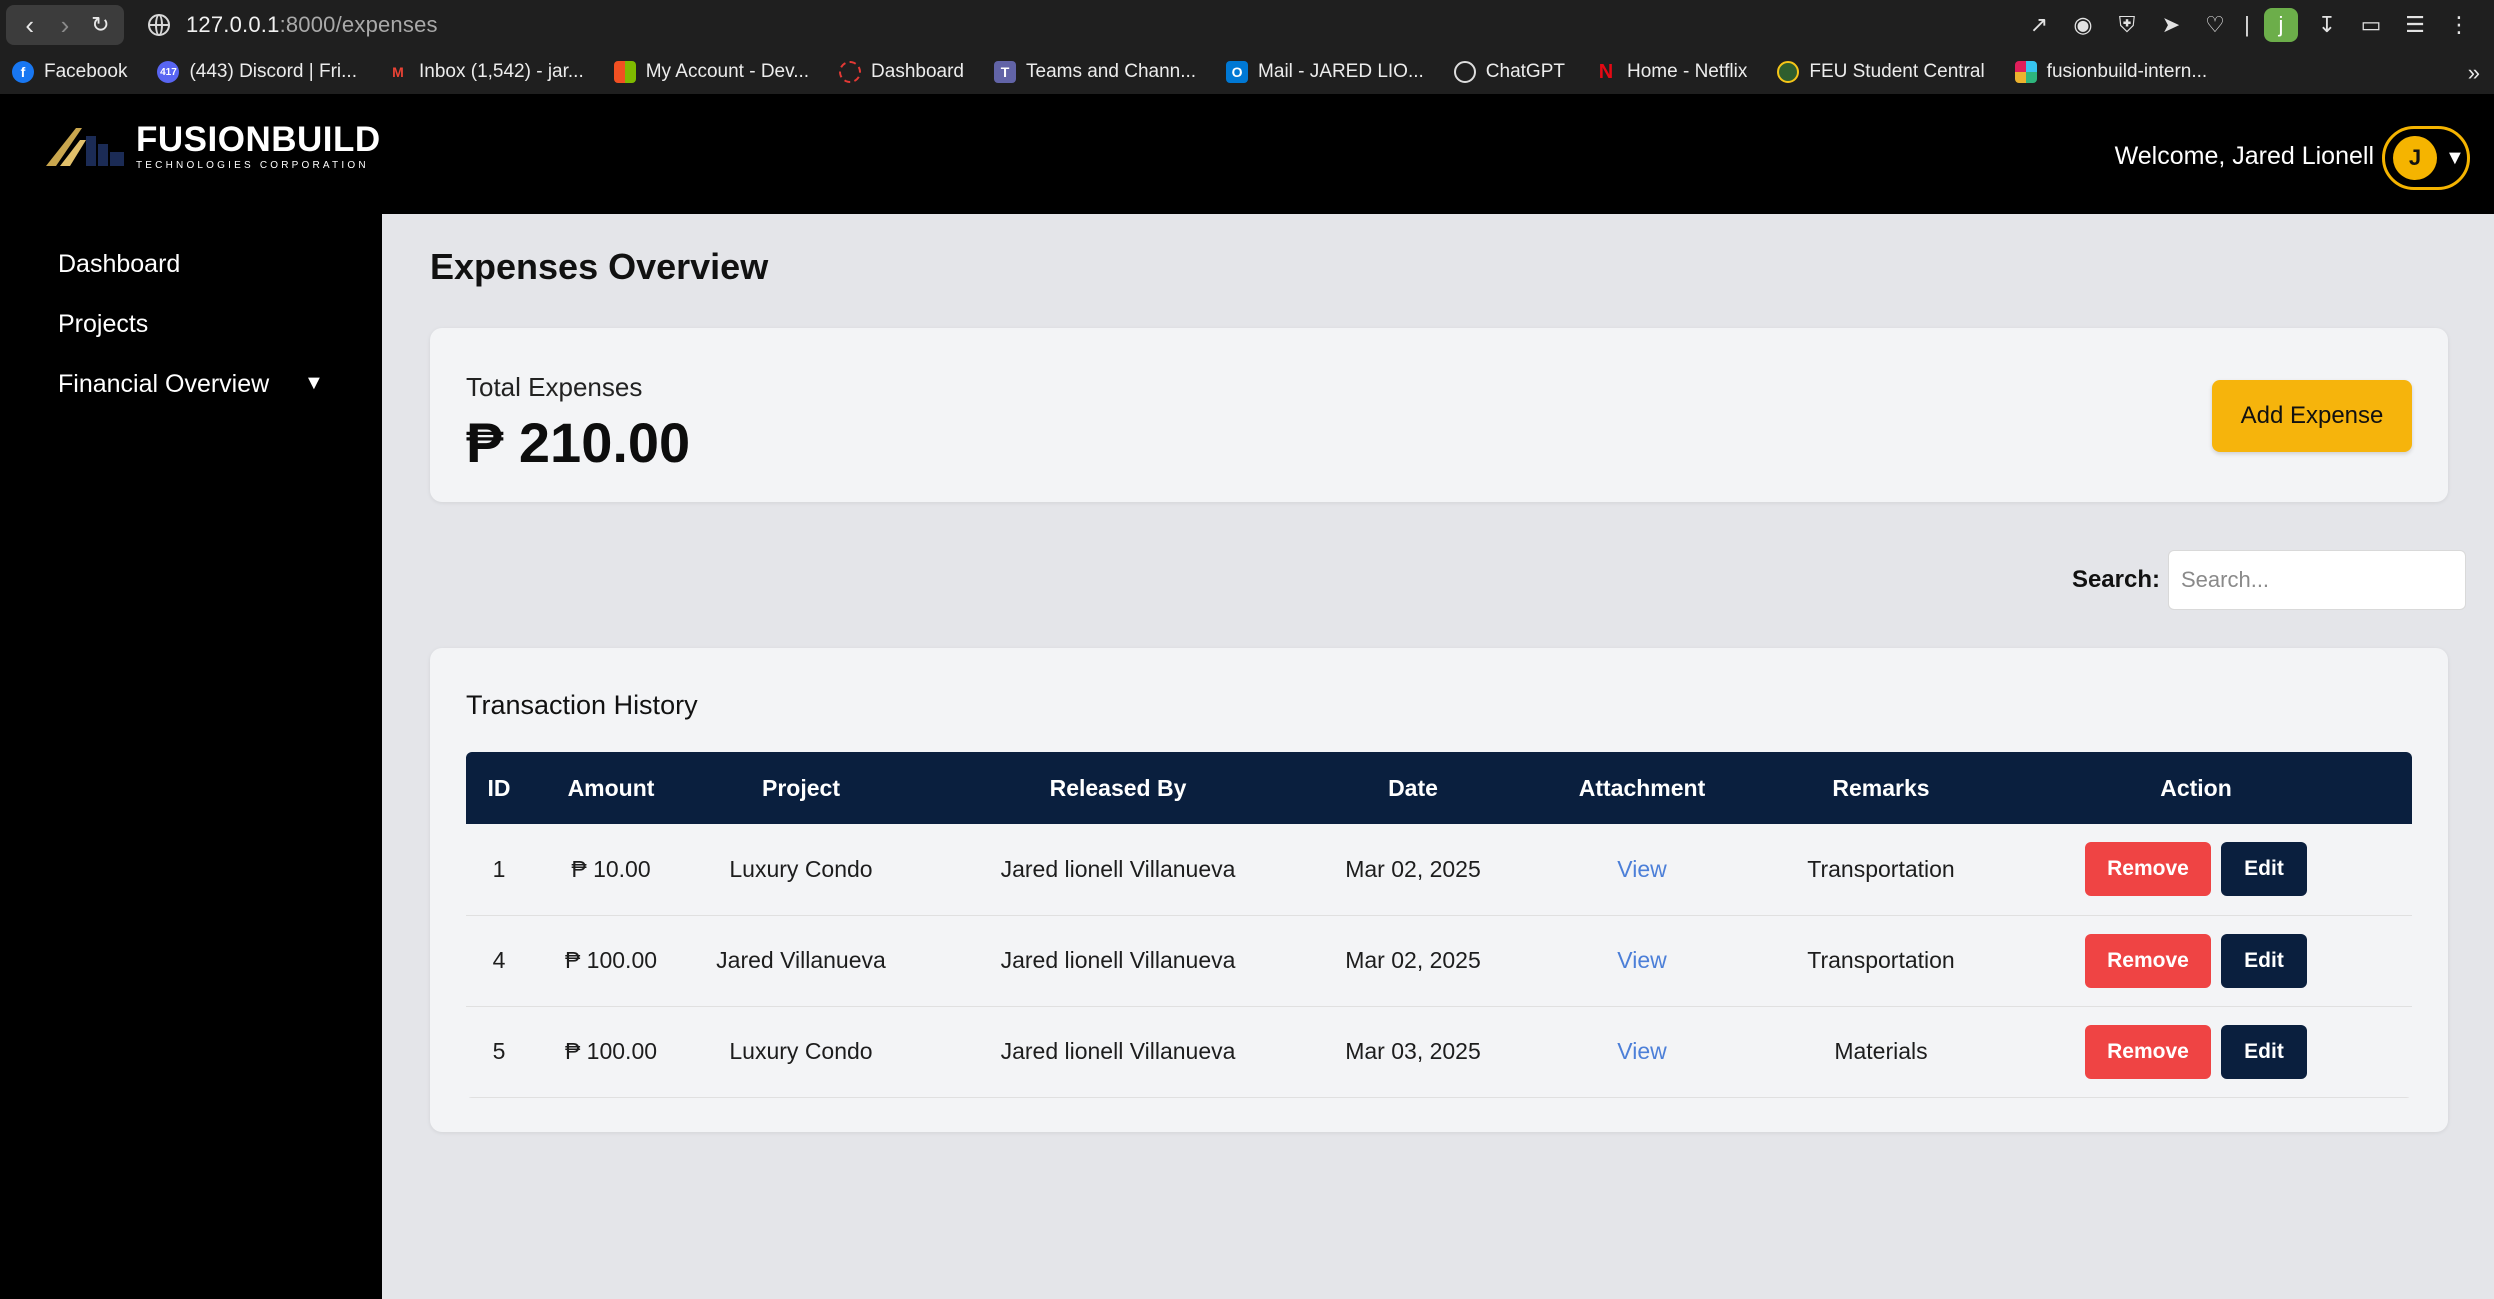 The height and width of the screenshot is (1299, 2494). What do you see at coordinates (2415, 25) in the screenshot?
I see `reading-list-icon: ☰` at bounding box center [2415, 25].